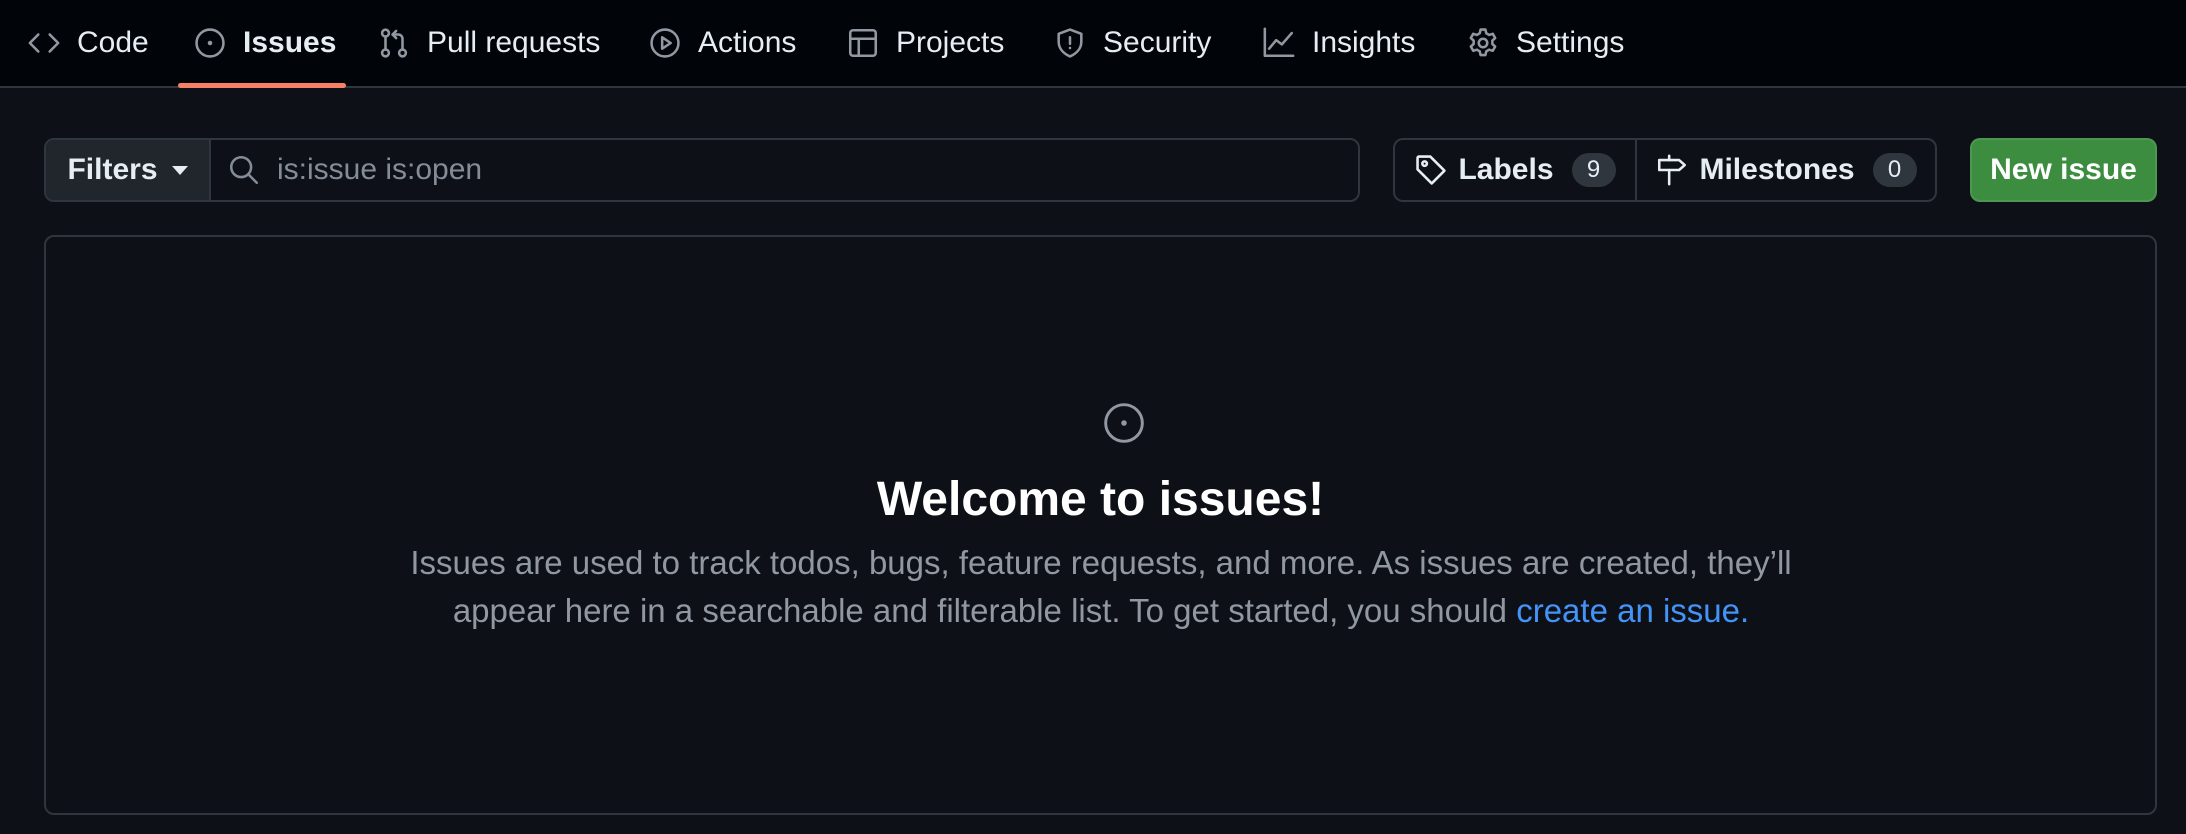  I want to click on graph-icon, so click(1279, 43).